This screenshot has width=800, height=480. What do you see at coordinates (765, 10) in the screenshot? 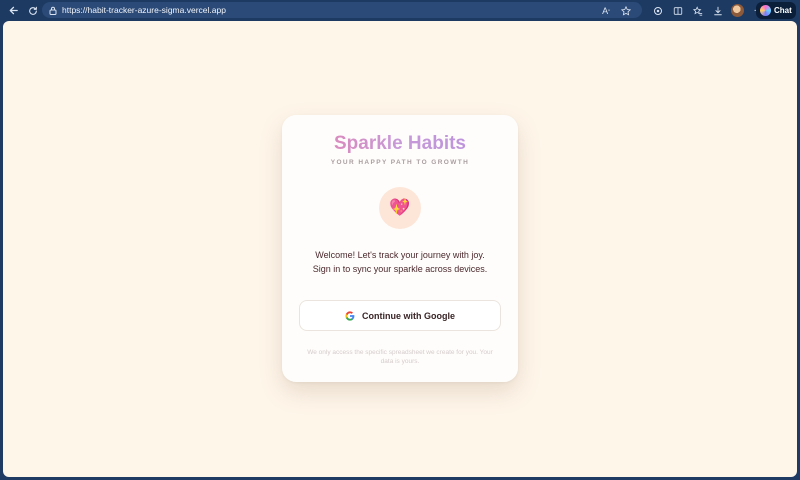
I see `copilot-icon` at bounding box center [765, 10].